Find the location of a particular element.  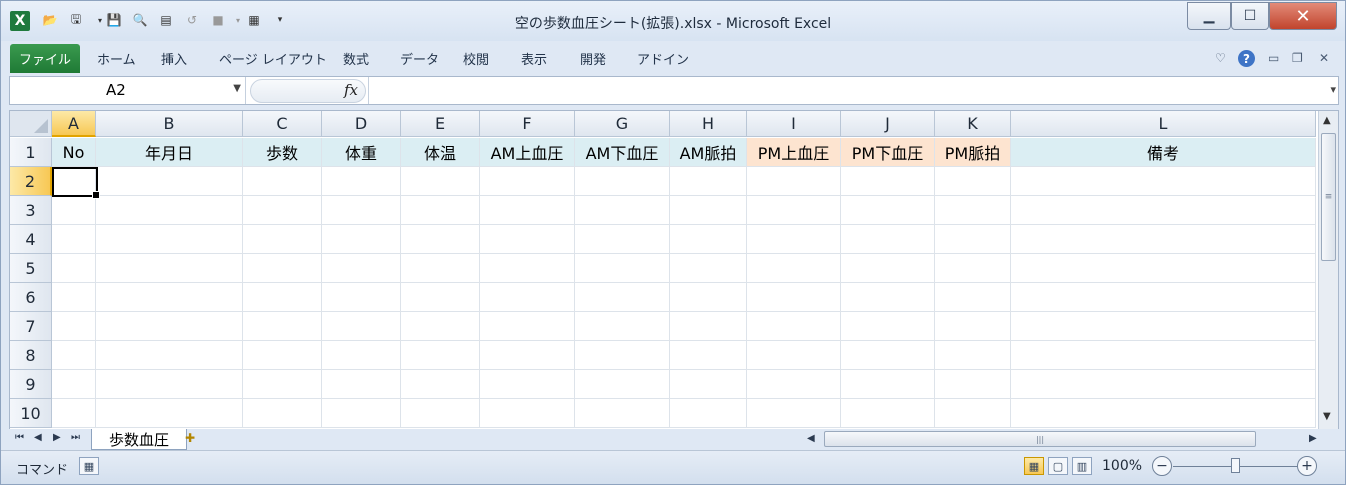

cell-g9 is located at coordinates (622, 384).